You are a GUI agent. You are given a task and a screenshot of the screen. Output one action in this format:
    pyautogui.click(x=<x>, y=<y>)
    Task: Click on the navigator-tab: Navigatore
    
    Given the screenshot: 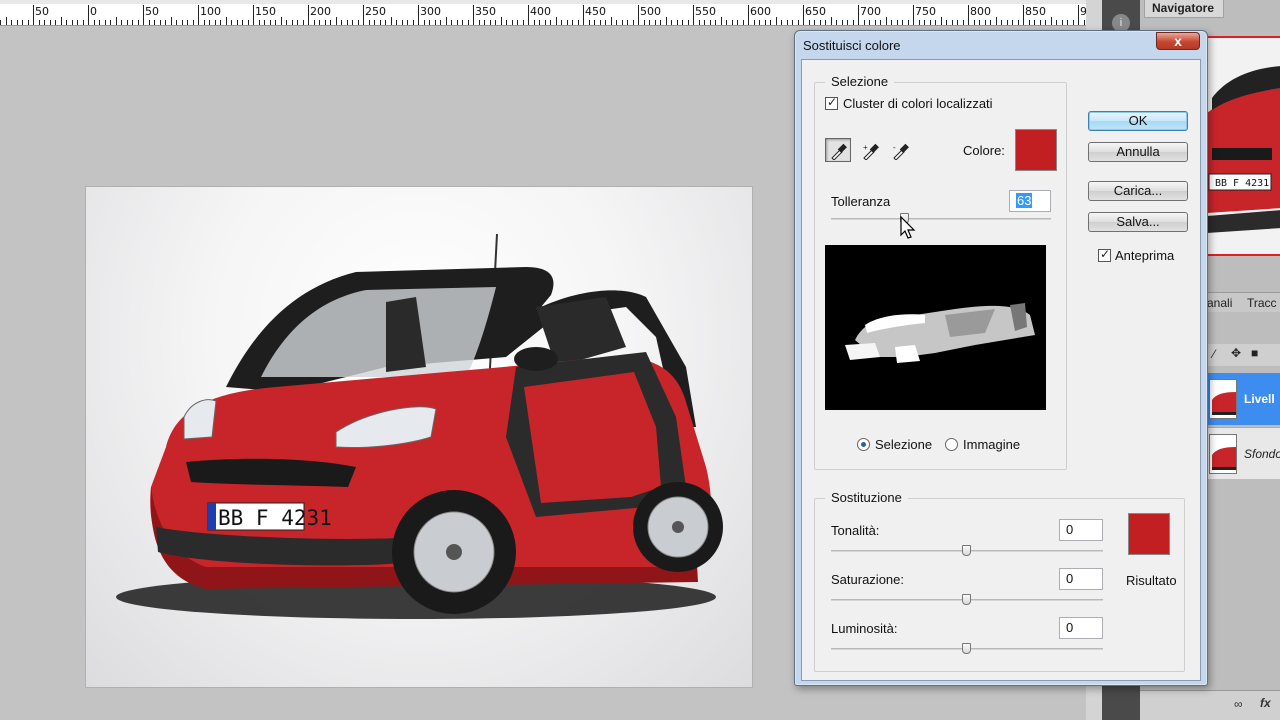 What is the action you would take?
    pyautogui.click(x=1184, y=9)
    